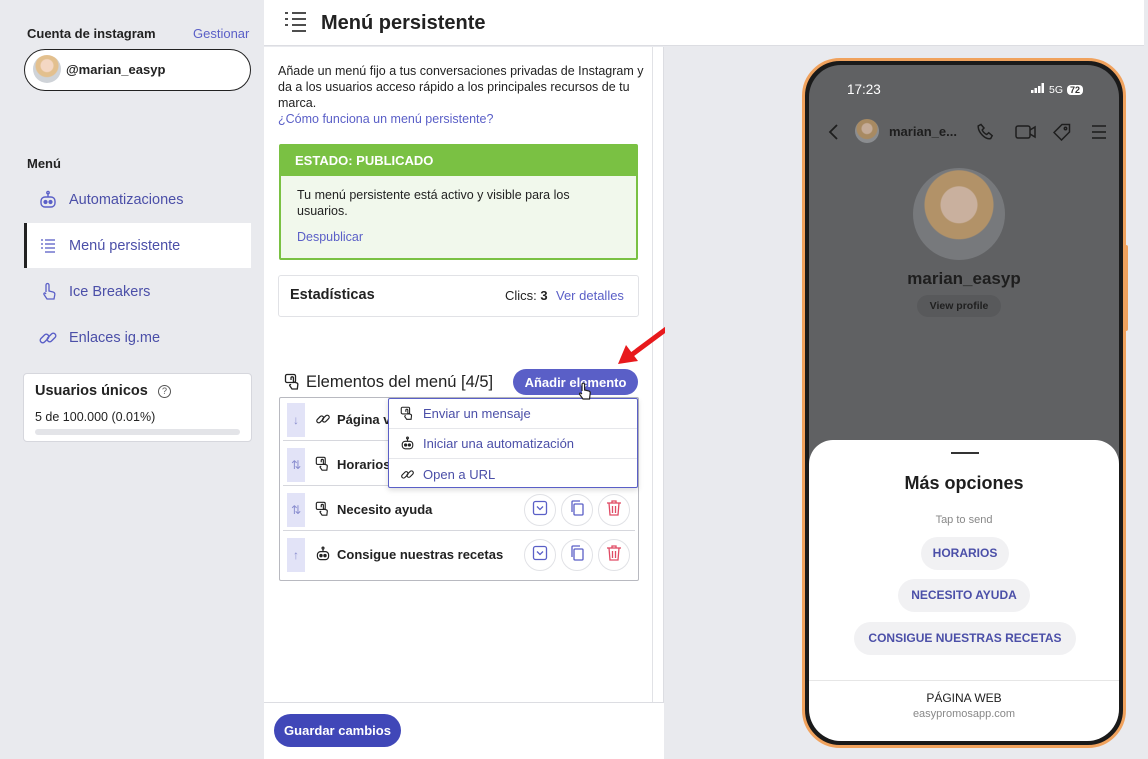 The image size is (1148, 759). What do you see at coordinates (48, 292) in the screenshot?
I see `pointer-hand-icon` at bounding box center [48, 292].